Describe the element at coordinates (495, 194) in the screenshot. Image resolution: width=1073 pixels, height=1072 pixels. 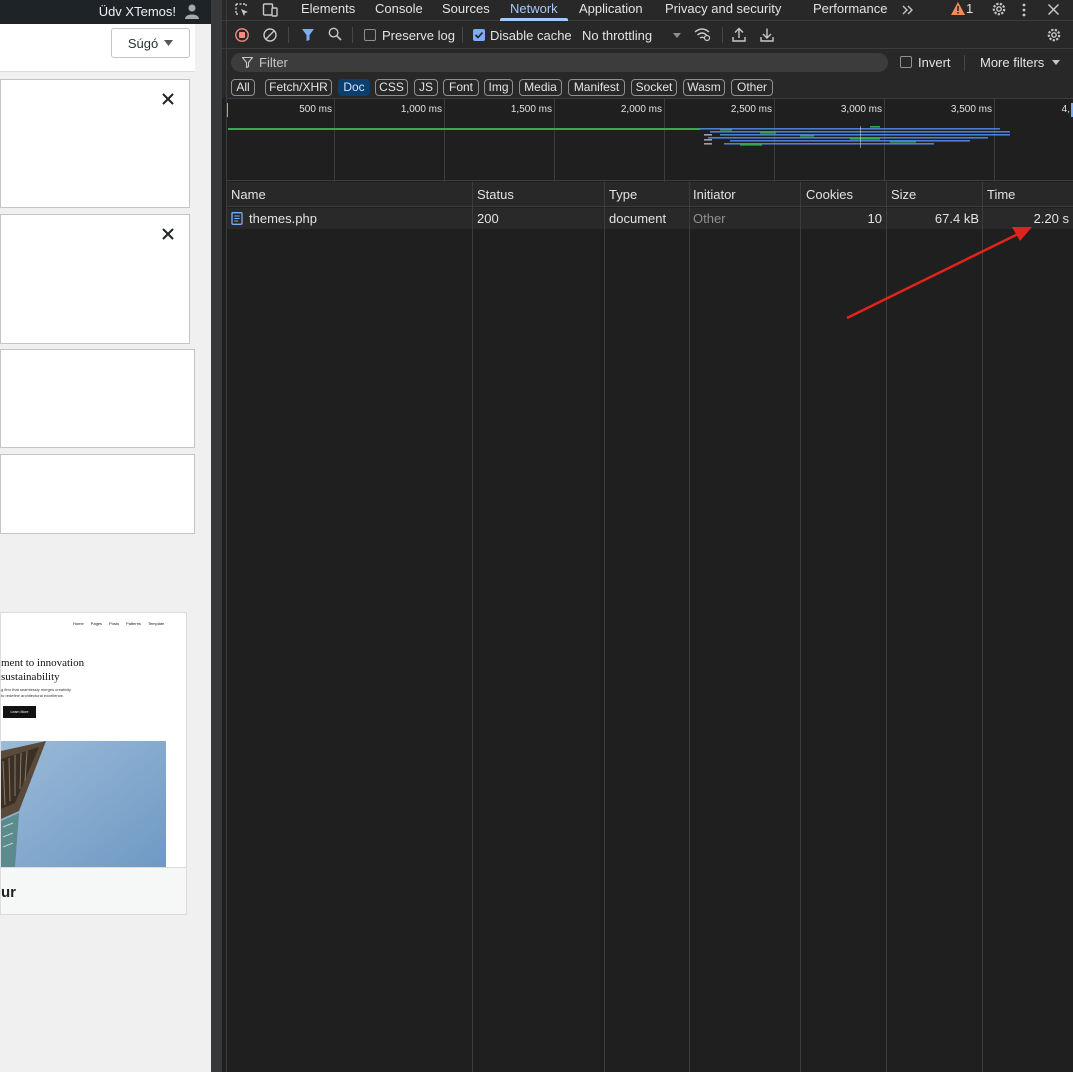
I see `column-header-status: Status` at that location.